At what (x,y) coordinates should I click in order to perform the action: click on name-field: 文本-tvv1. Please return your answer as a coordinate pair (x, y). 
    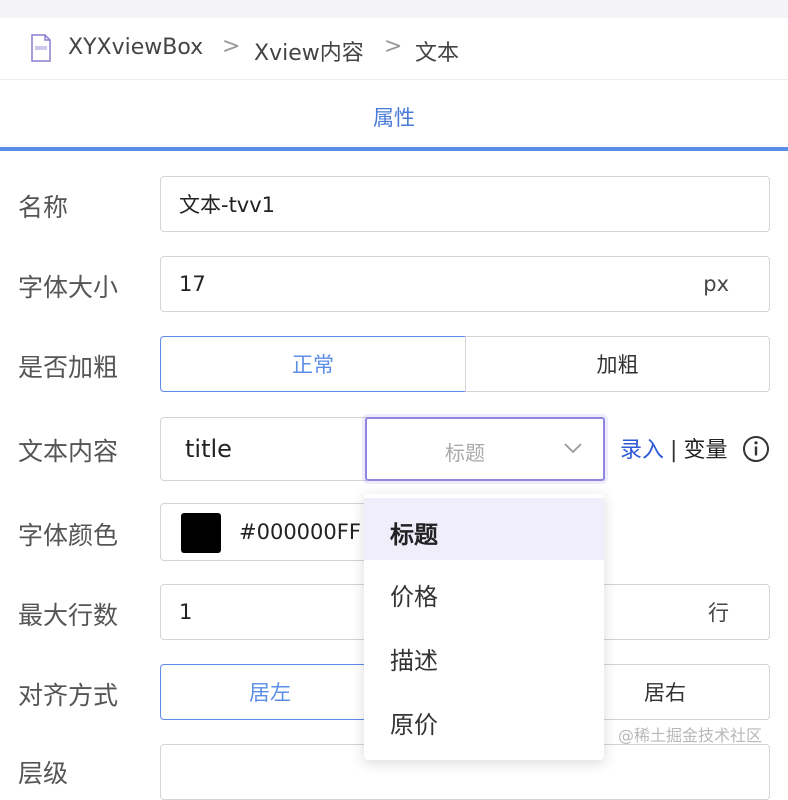
    Looking at the image, I should click on (465, 204).